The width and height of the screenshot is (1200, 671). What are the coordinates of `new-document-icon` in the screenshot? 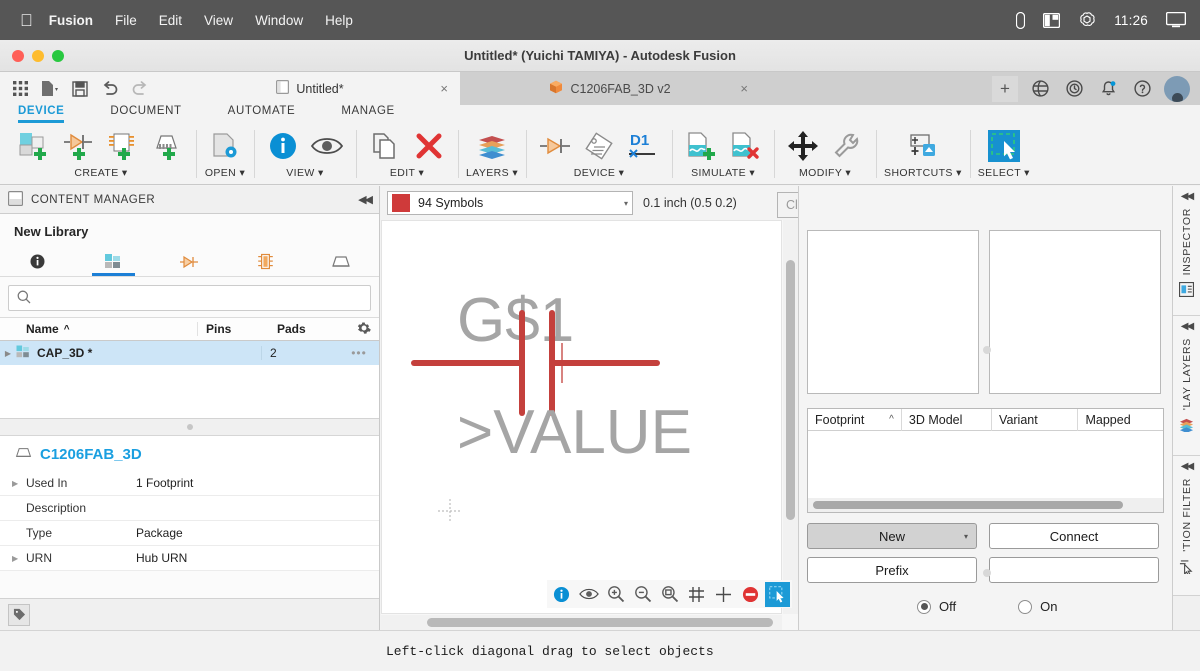 It's located at (50, 89).